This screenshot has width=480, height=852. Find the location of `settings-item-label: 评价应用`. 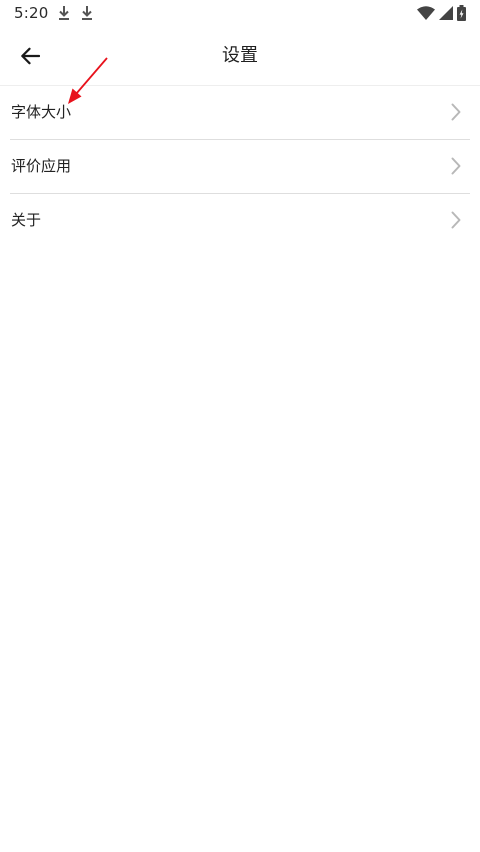

settings-item-label: 评价应用 is located at coordinates (41, 166).